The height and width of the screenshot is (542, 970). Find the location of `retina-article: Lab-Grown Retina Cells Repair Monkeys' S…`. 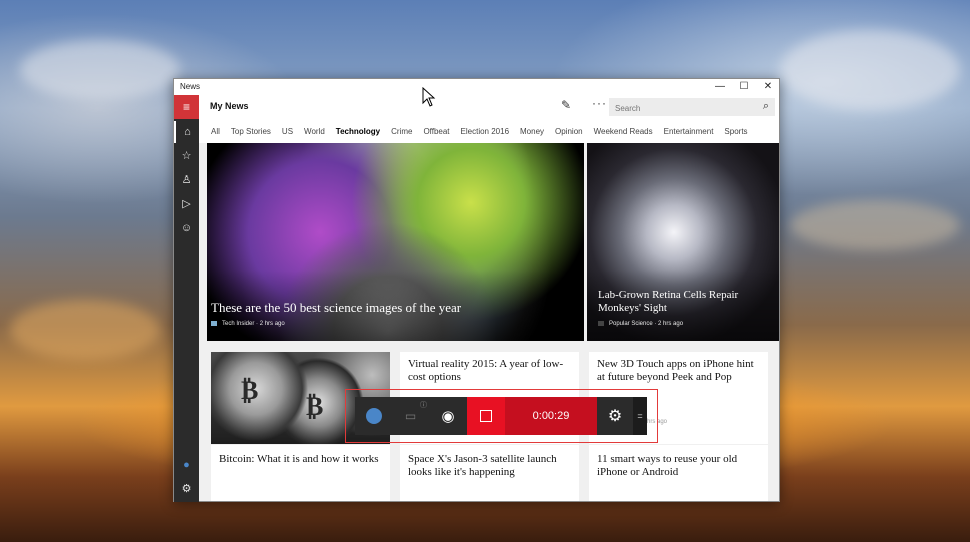

retina-article: Lab-Grown Retina Cells Repair Monkeys' S… is located at coordinates (683, 242).